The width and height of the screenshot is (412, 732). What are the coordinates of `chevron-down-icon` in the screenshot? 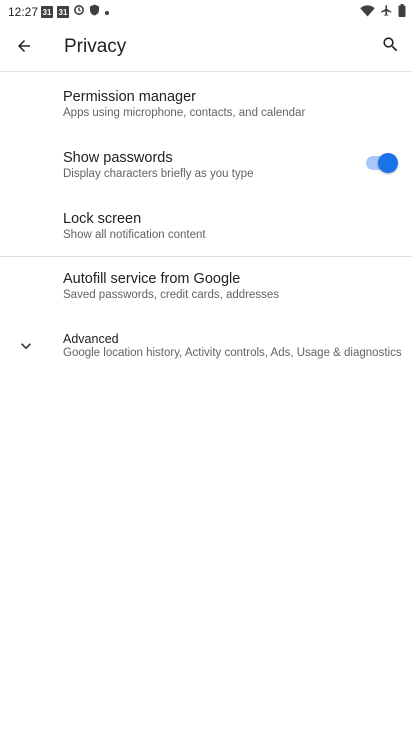 It's located at (26, 346).